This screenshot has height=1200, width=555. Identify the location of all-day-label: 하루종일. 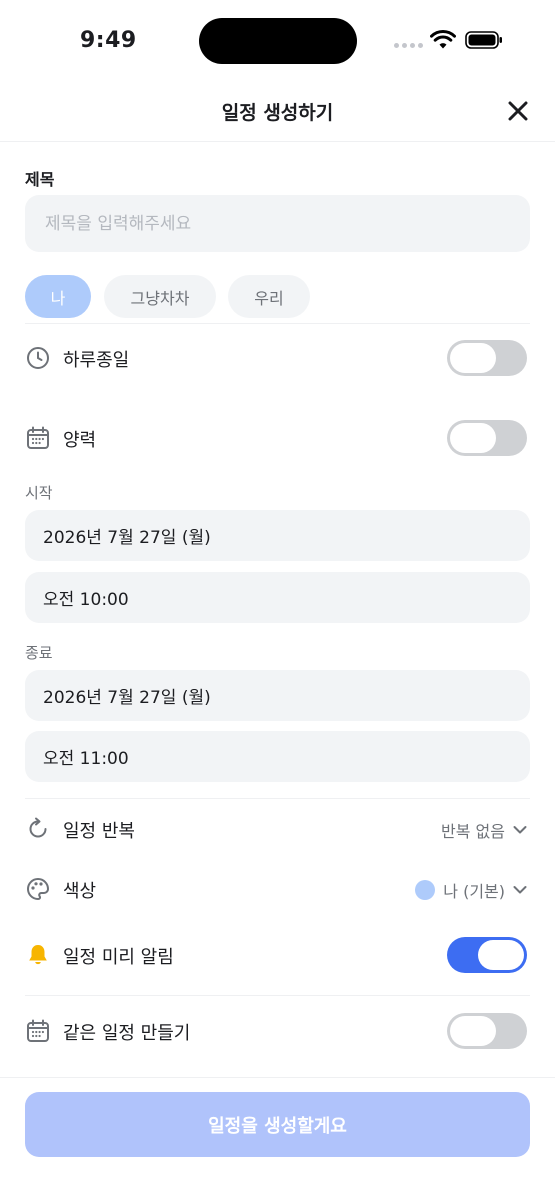
(96, 360).